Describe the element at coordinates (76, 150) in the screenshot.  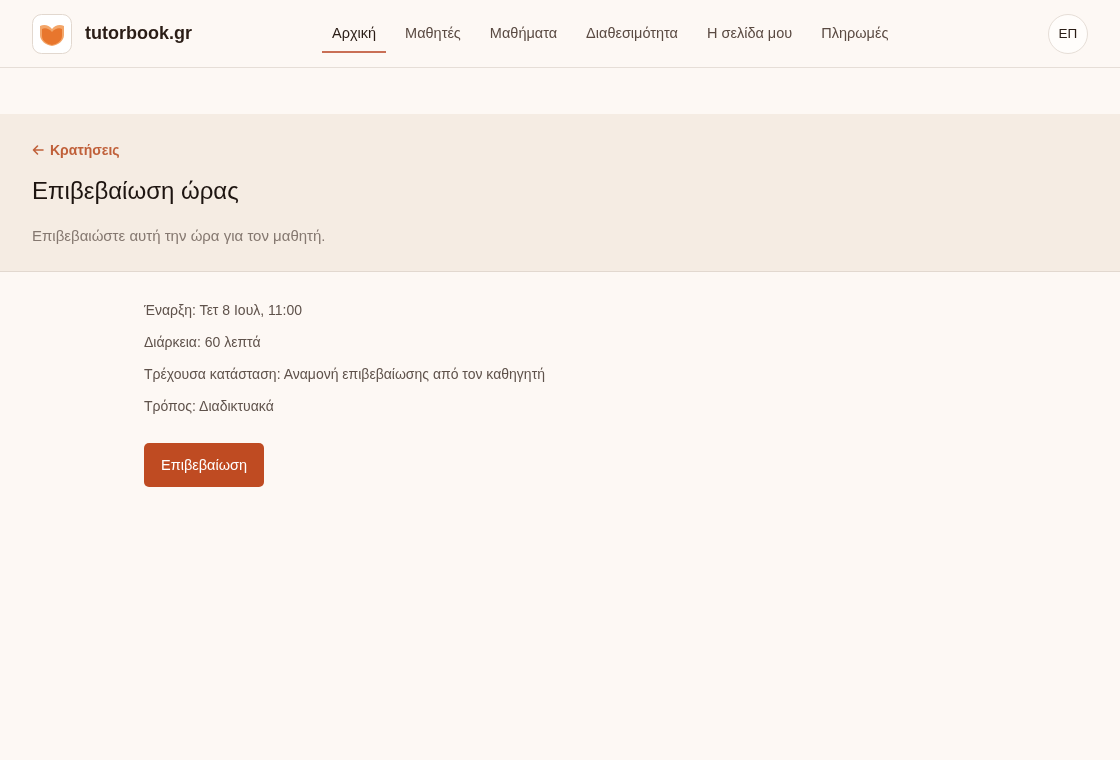
I see `back-link: Κρατήσεις` at that location.